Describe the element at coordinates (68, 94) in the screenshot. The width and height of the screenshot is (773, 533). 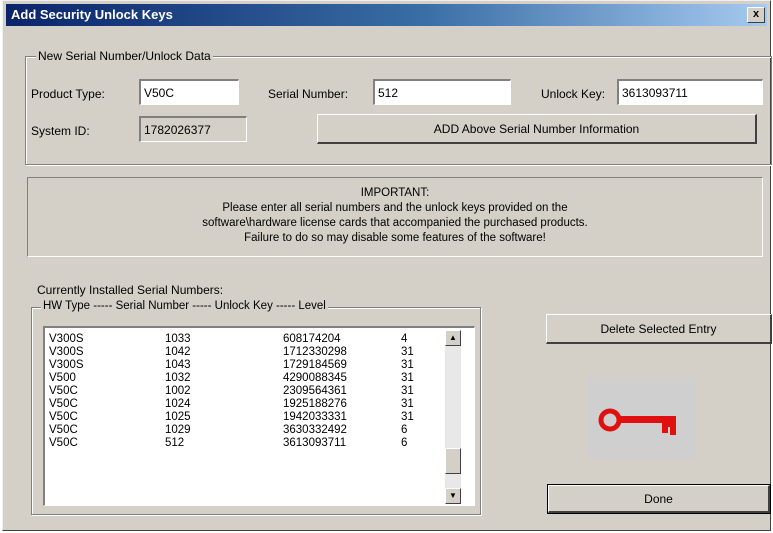
I see `product-type-label: Product Type:` at that location.